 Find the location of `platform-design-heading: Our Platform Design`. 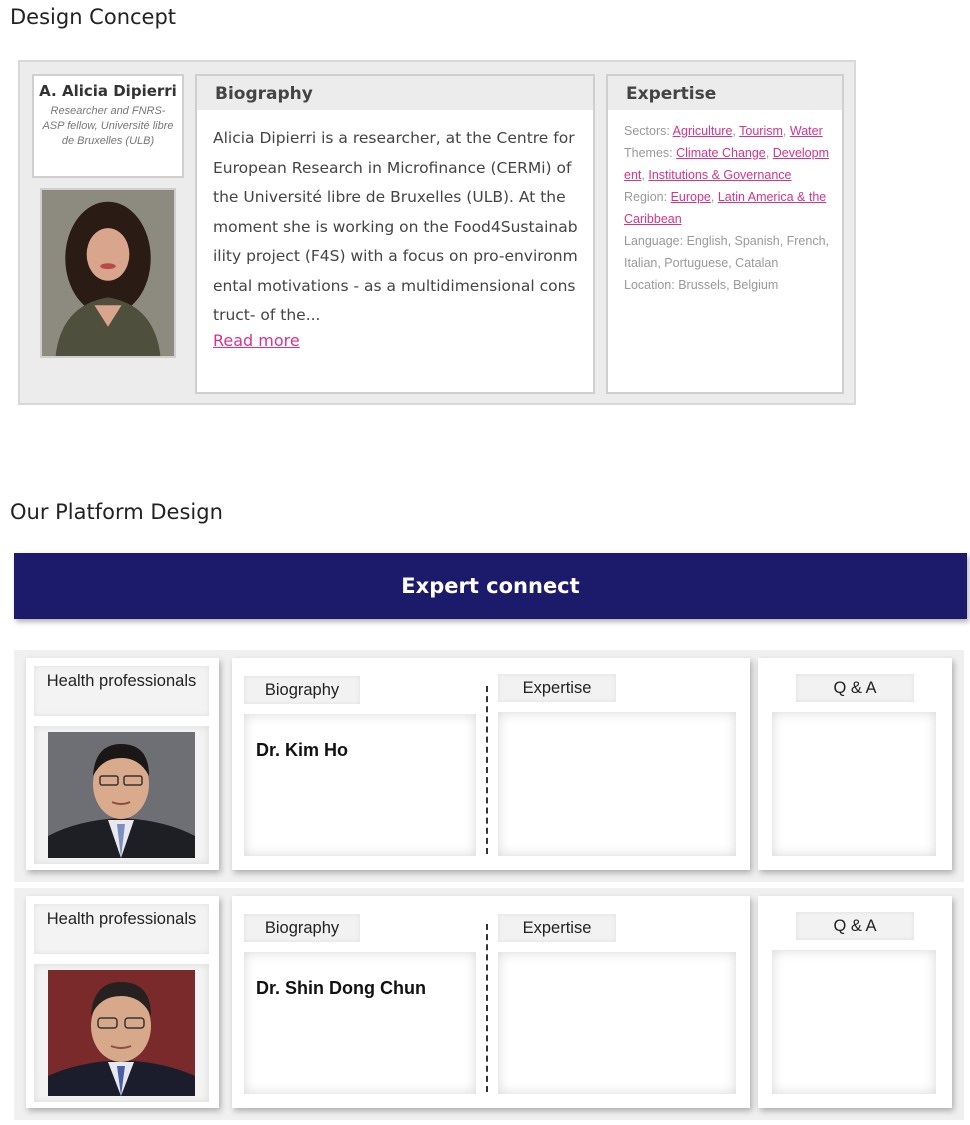

platform-design-heading: Our Platform Design is located at coordinates (116, 512).